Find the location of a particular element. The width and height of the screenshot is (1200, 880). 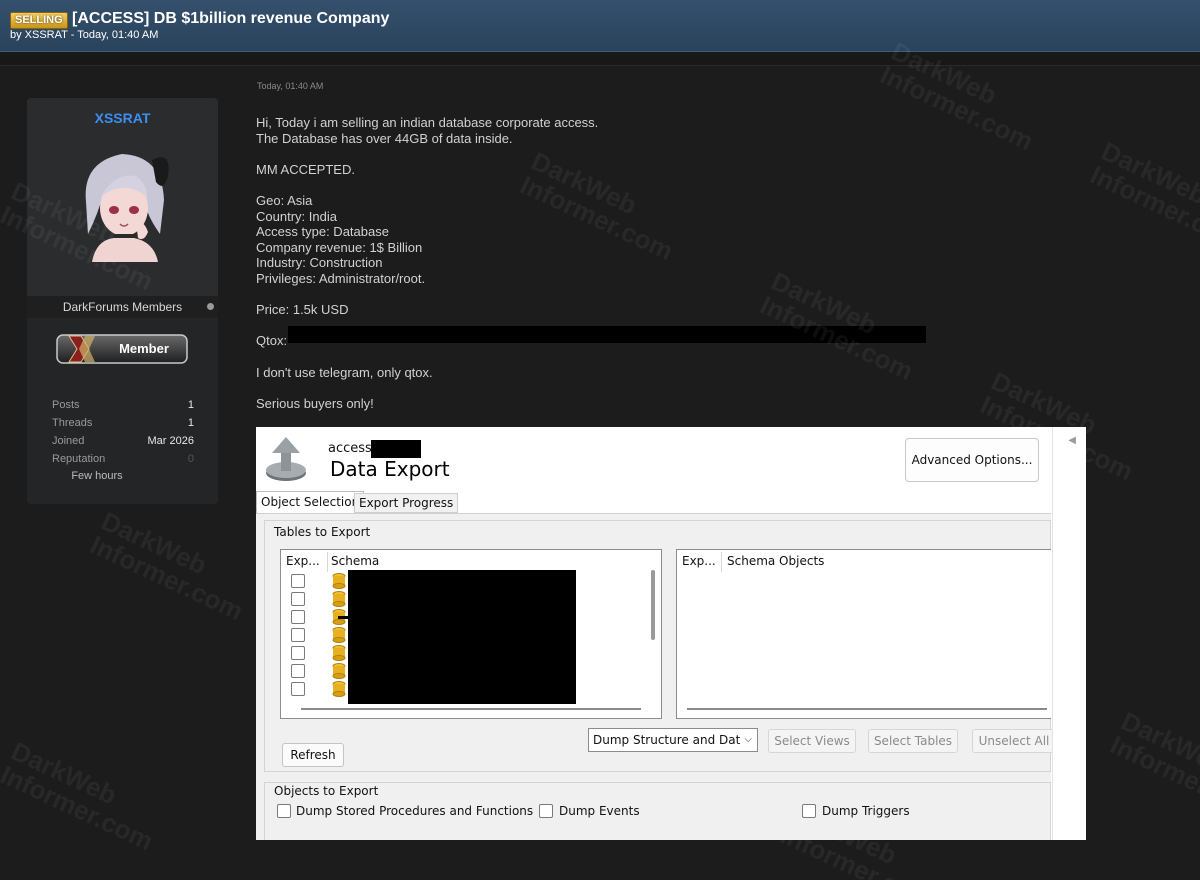

stat-label: Threads is located at coordinates (72, 423).